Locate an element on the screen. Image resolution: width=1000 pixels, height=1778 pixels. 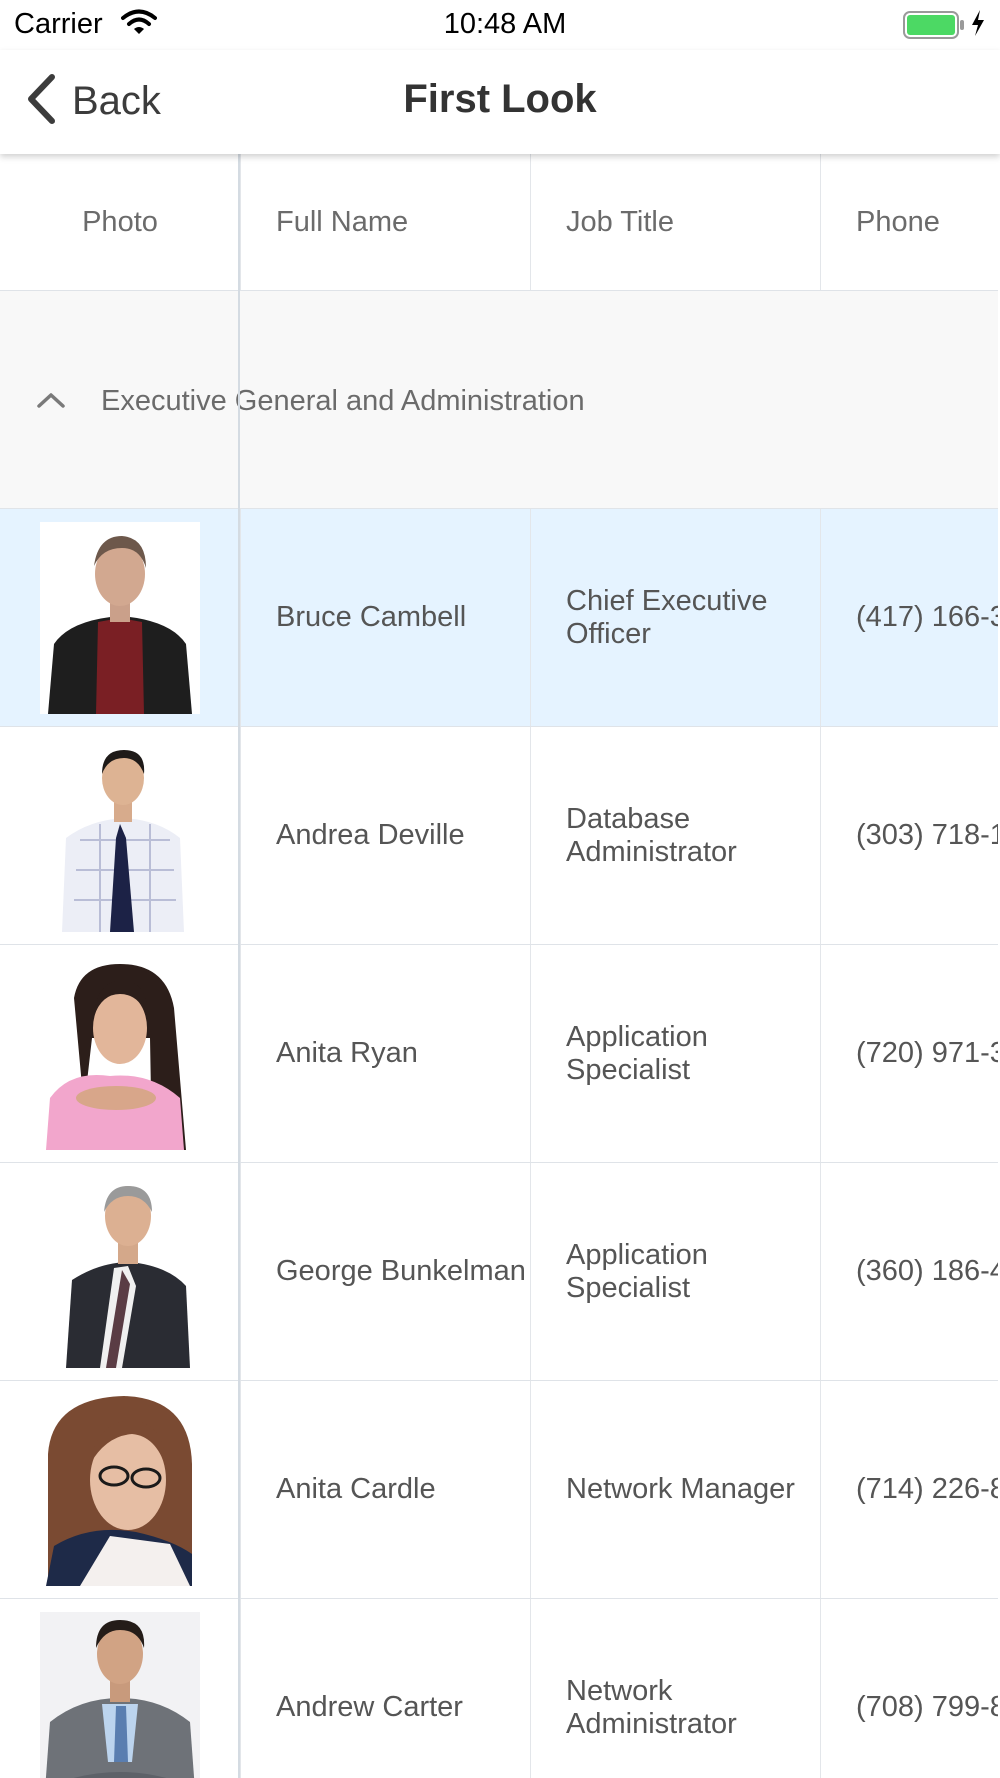
phone-cell: (303) 718-1 is located at coordinates (910, 835).